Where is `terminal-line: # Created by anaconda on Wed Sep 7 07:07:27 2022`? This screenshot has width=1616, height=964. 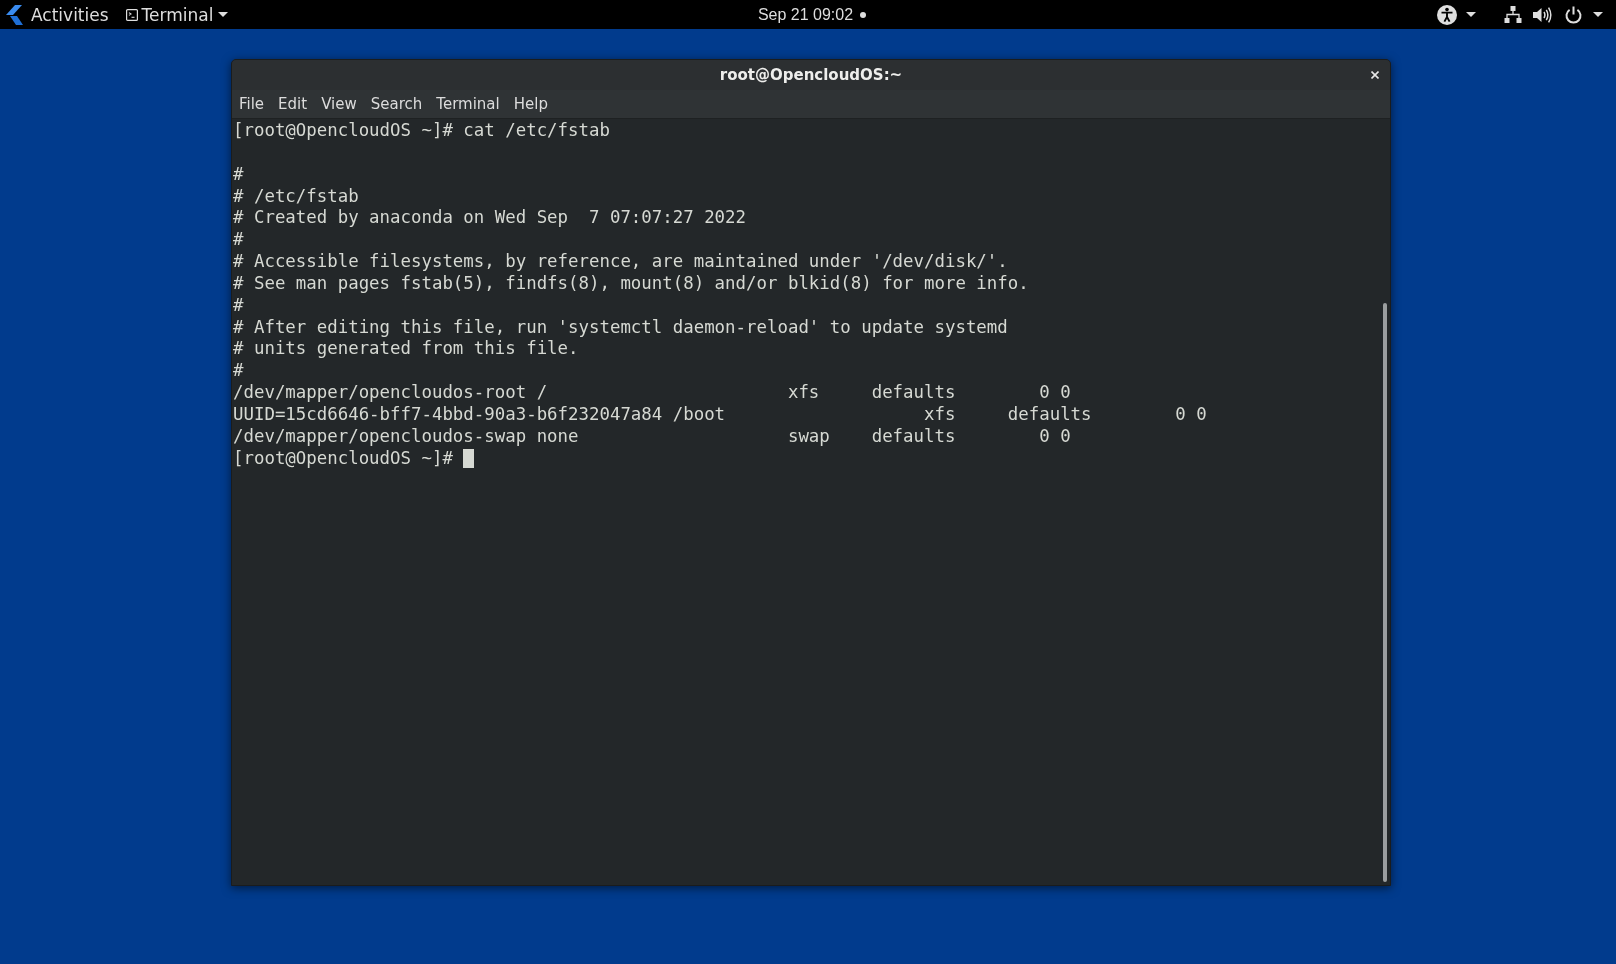 terminal-line: # Created by anaconda on Wed Sep 7 07:07:27 2022 is located at coordinates (490, 218).